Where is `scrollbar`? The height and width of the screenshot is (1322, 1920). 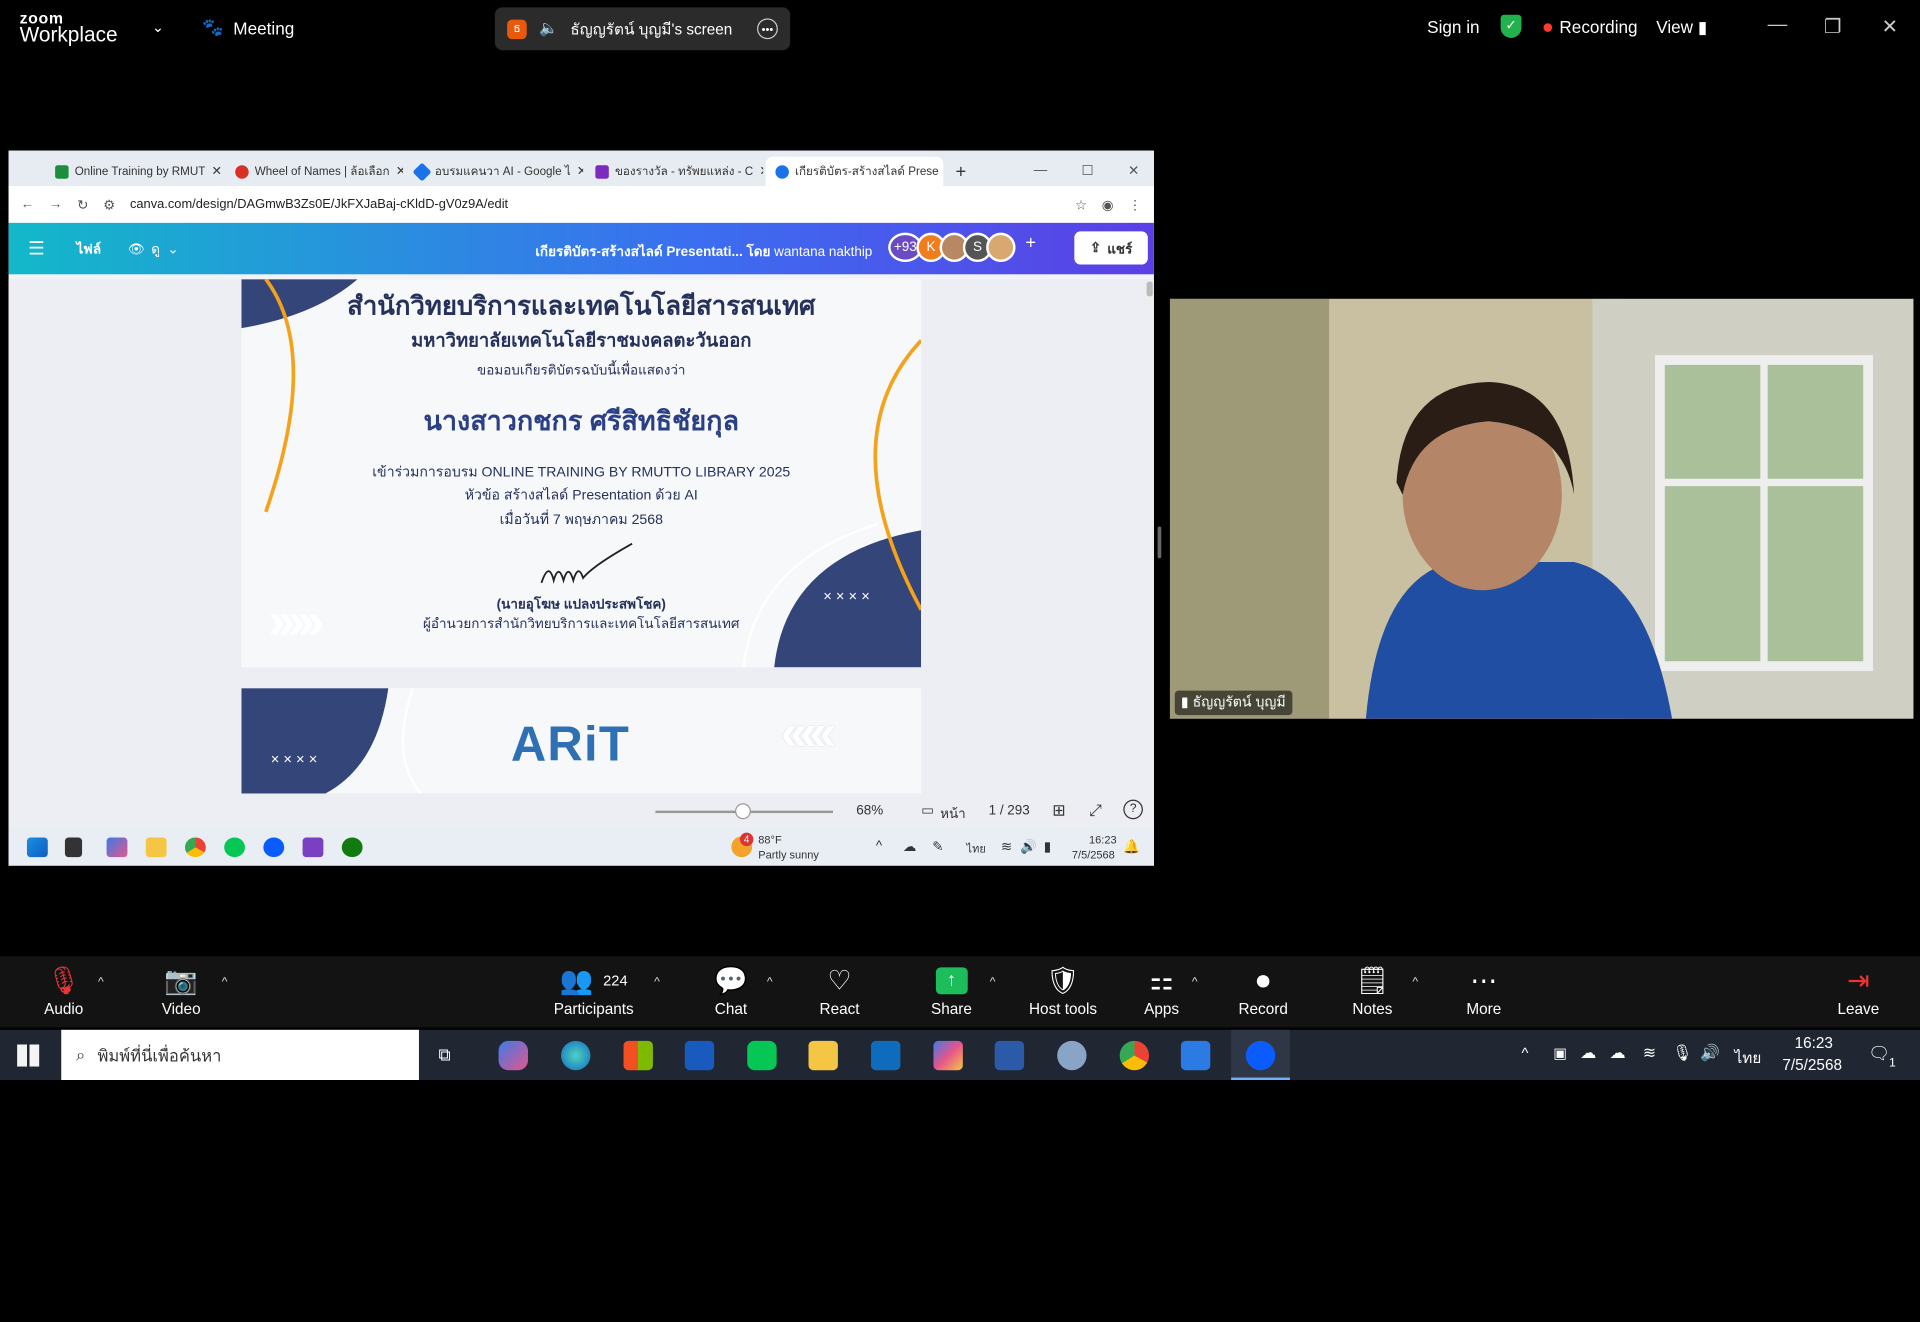 scrollbar is located at coordinates (1149, 289).